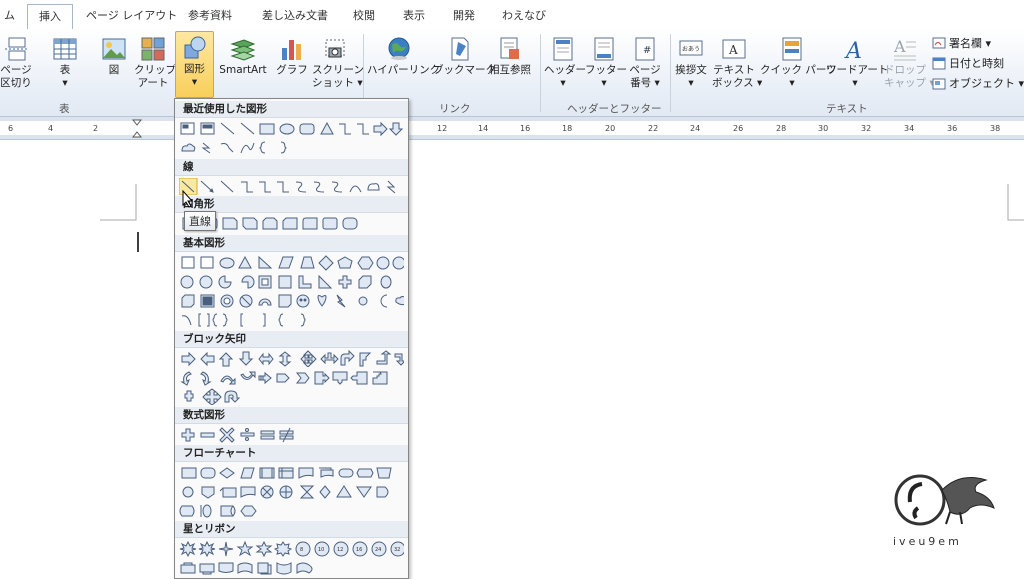 This screenshot has height=579, width=1024. Describe the element at coordinates (335, 48) in the screenshot. I see `screenshot-icon` at that location.